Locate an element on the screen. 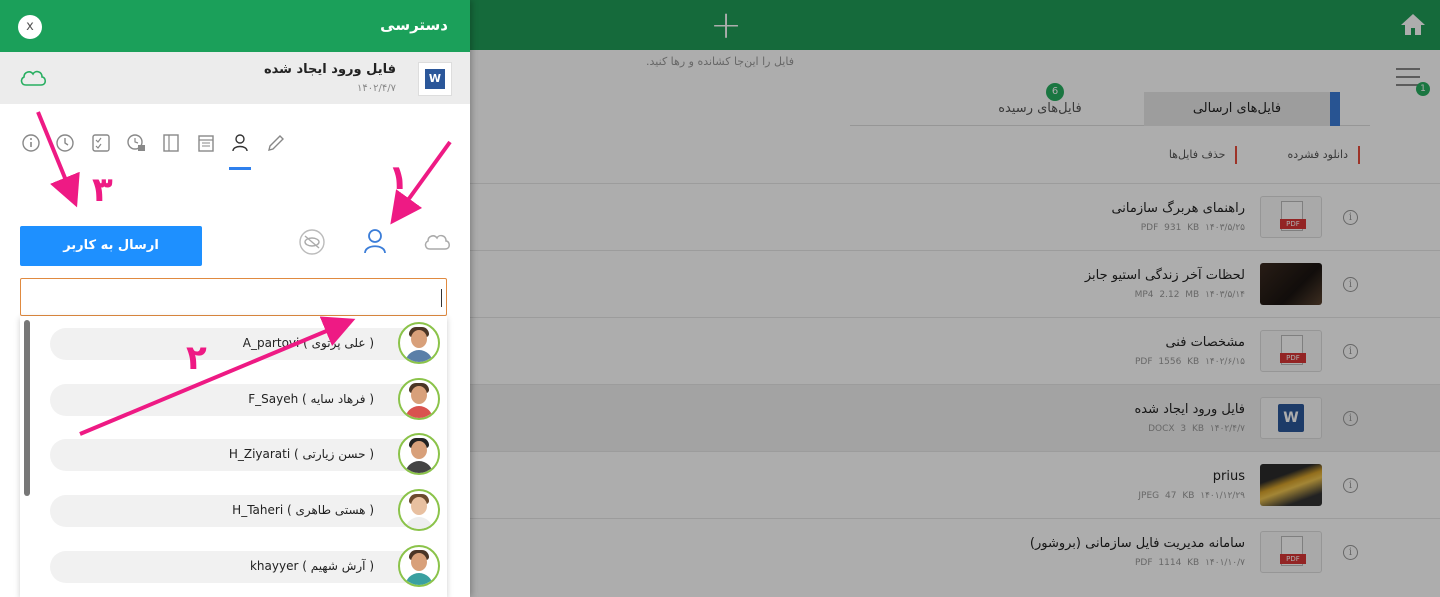 This screenshot has width=1440, height=597. annotation-number-3: ۳ is located at coordinates (102, 190).